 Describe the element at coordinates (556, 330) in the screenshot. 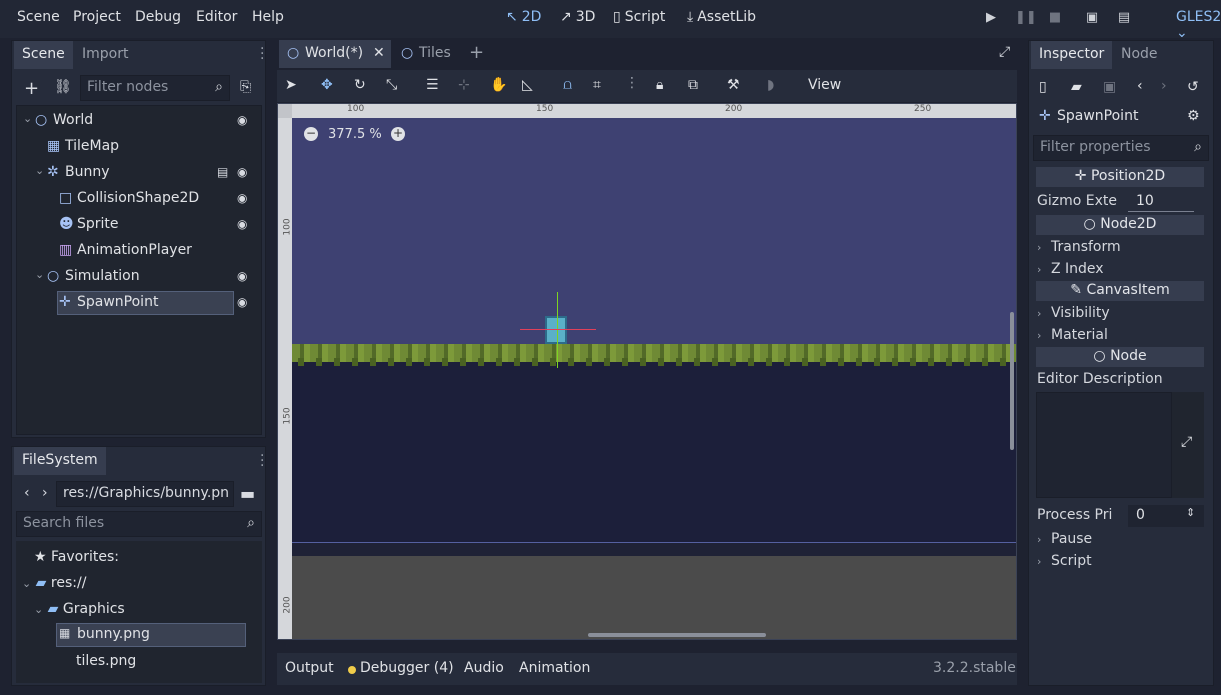

I see `bunny-sprite` at that location.